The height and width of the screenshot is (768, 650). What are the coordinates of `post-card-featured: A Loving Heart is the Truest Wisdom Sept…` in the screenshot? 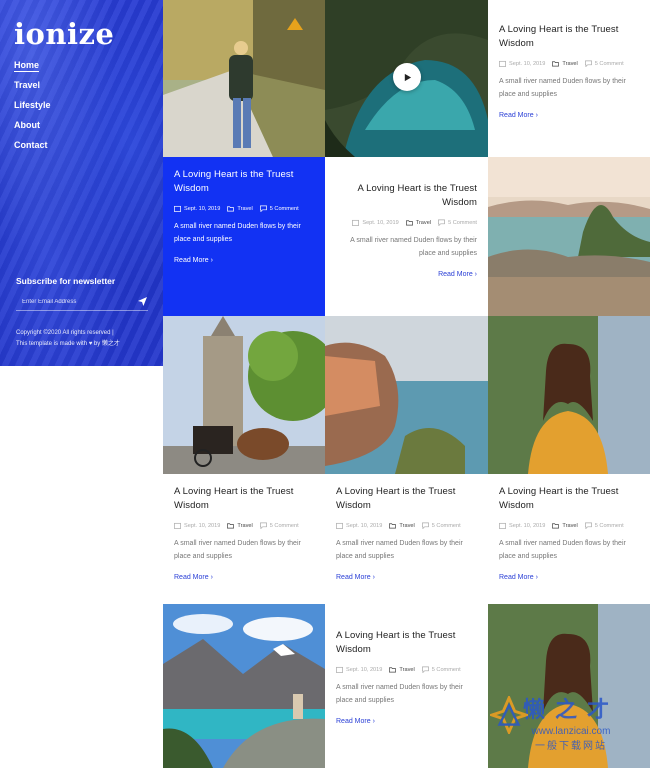 It's located at (244, 236).